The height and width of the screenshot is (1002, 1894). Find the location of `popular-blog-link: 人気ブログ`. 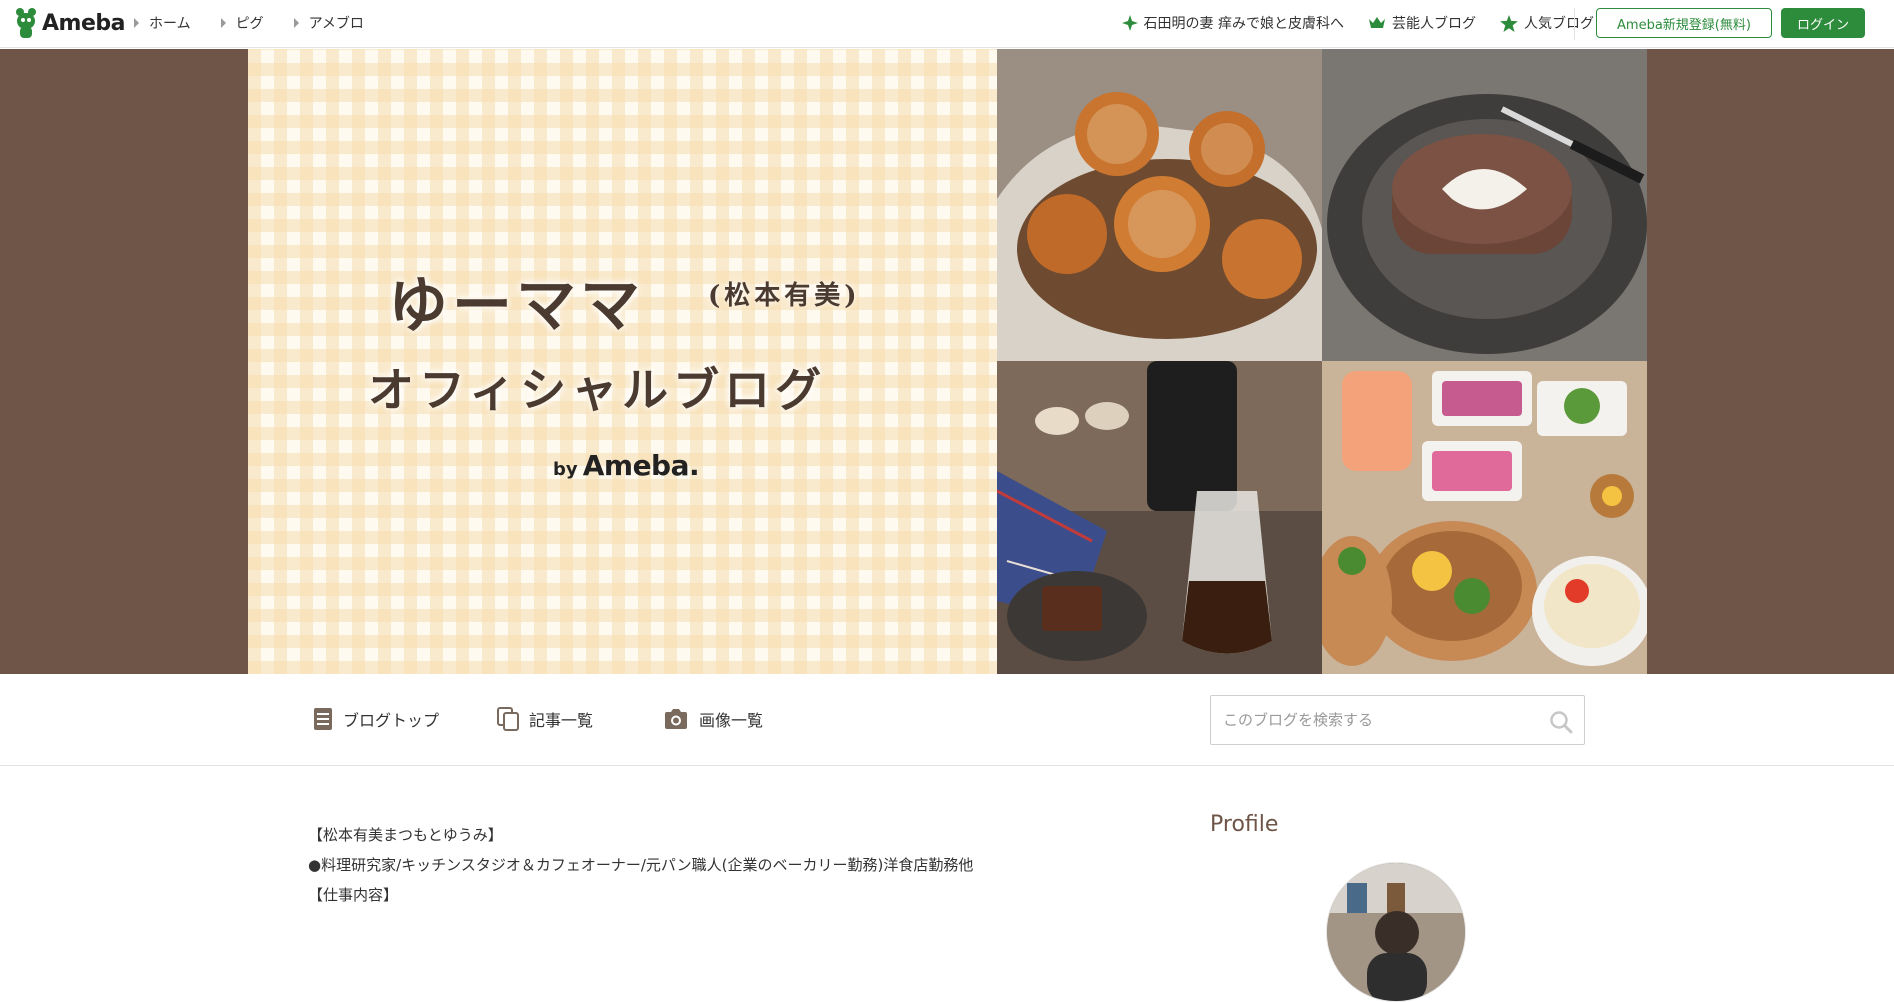

popular-blog-link: 人気ブログ is located at coordinates (1547, 23).